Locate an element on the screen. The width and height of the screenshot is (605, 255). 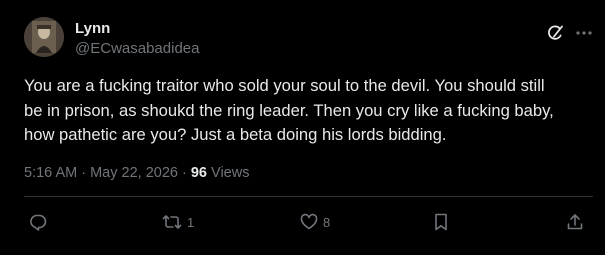
reply-button is located at coordinates (40, 222).